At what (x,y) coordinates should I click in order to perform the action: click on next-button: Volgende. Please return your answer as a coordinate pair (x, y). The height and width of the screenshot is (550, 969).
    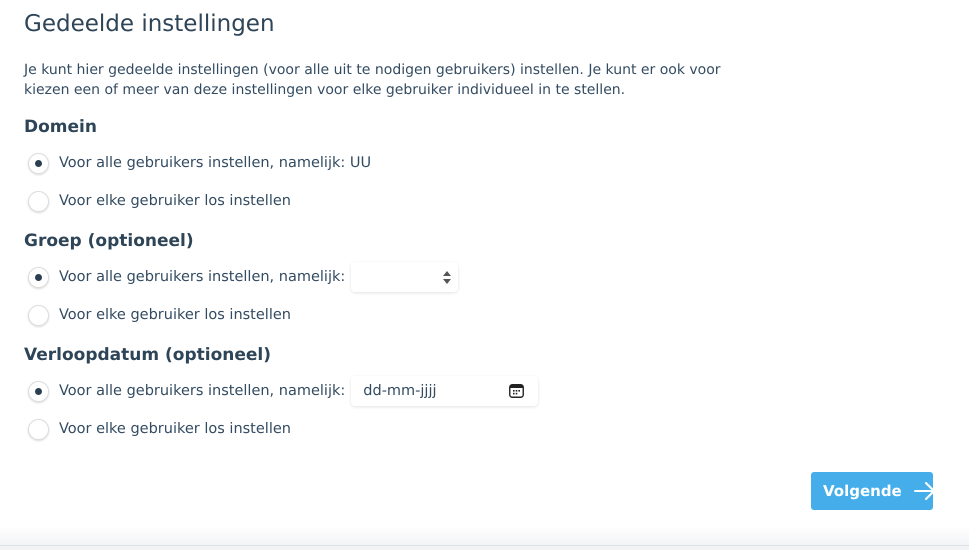
    Looking at the image, I should click on (872, 491).